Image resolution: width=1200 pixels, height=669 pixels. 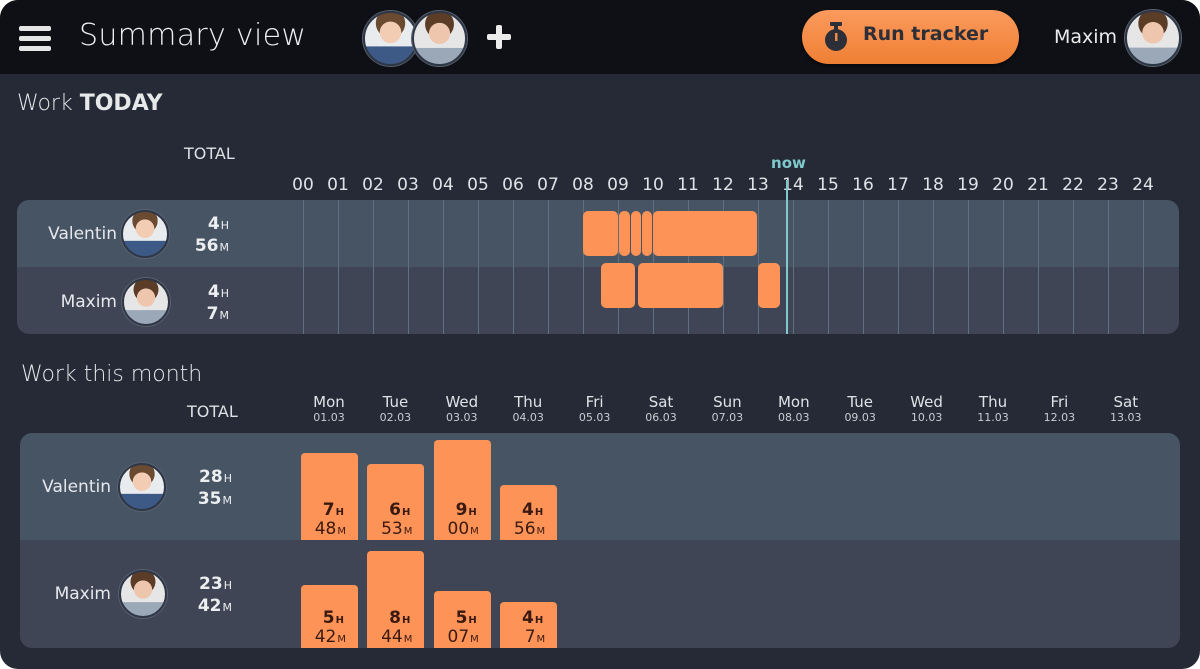 I want to click on day-bar-maxim: 5H 42M, so click(x=329, y=616).